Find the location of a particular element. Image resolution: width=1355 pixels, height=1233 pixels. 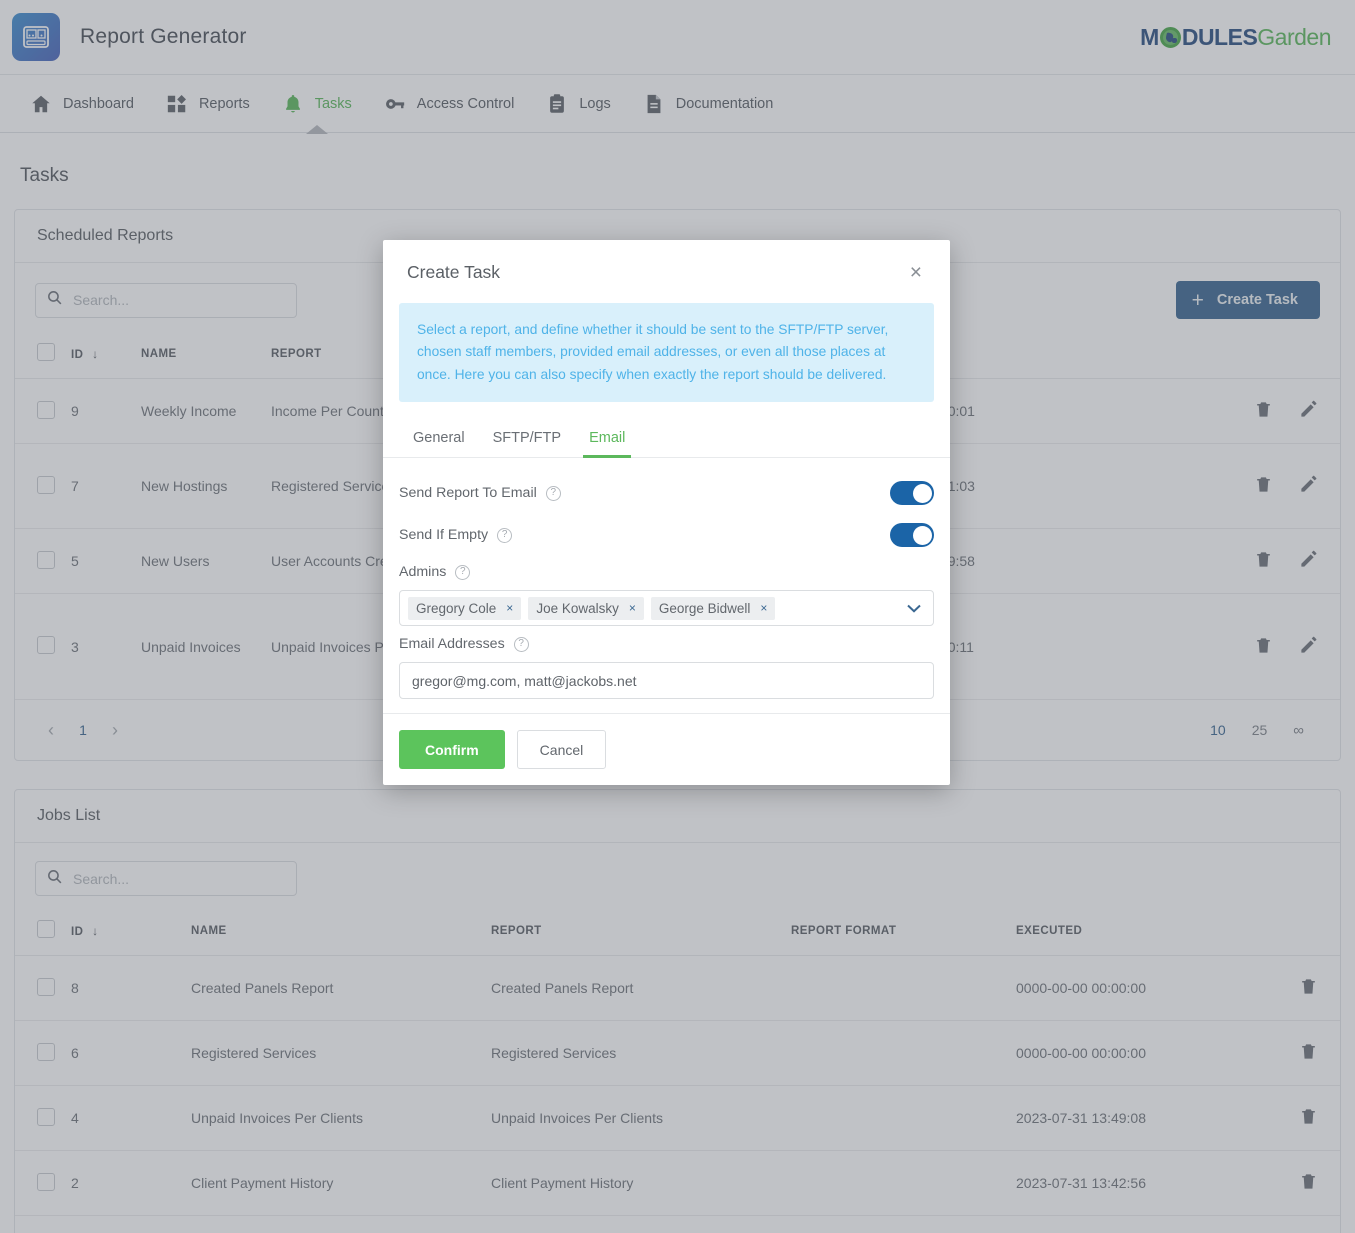

email-addresses-label: Email Addresses is located at coordinates (452, 644).